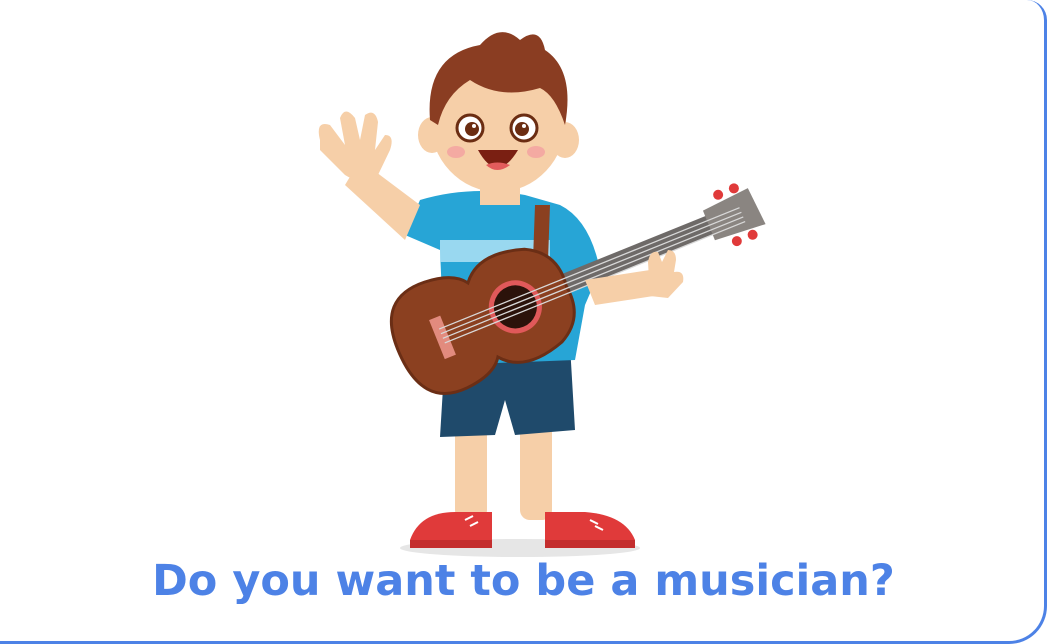  I want to click on head, so click(498, 118).